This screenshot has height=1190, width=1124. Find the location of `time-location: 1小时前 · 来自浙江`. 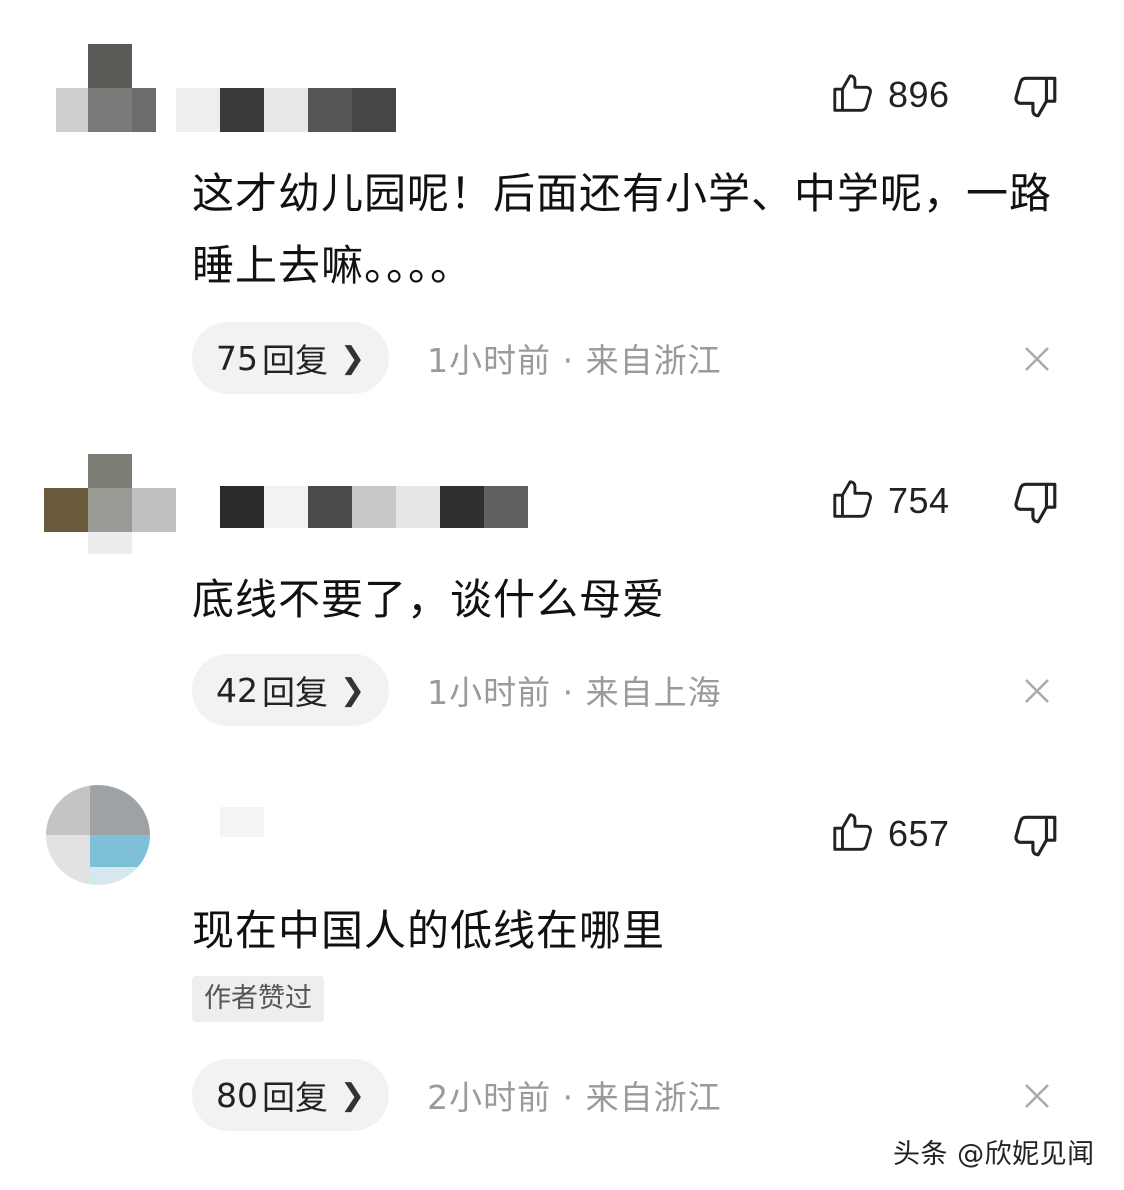

time-location: 1小时前 · 来自浙江 is located at coordinates (574, 358).